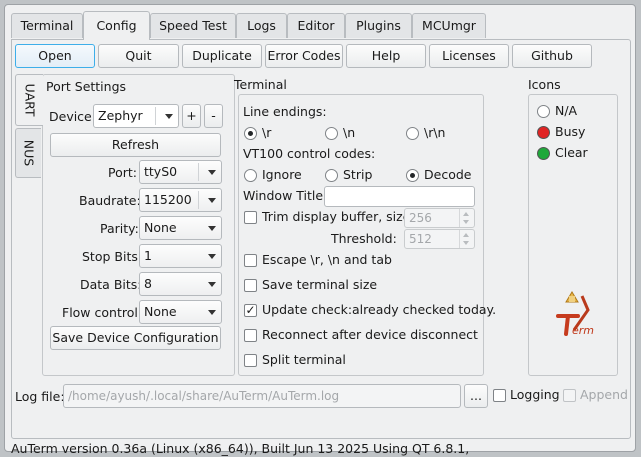 This screenshot has height=457, width=641. I want to click on refresh-button: Refresh, so click(135, 145).